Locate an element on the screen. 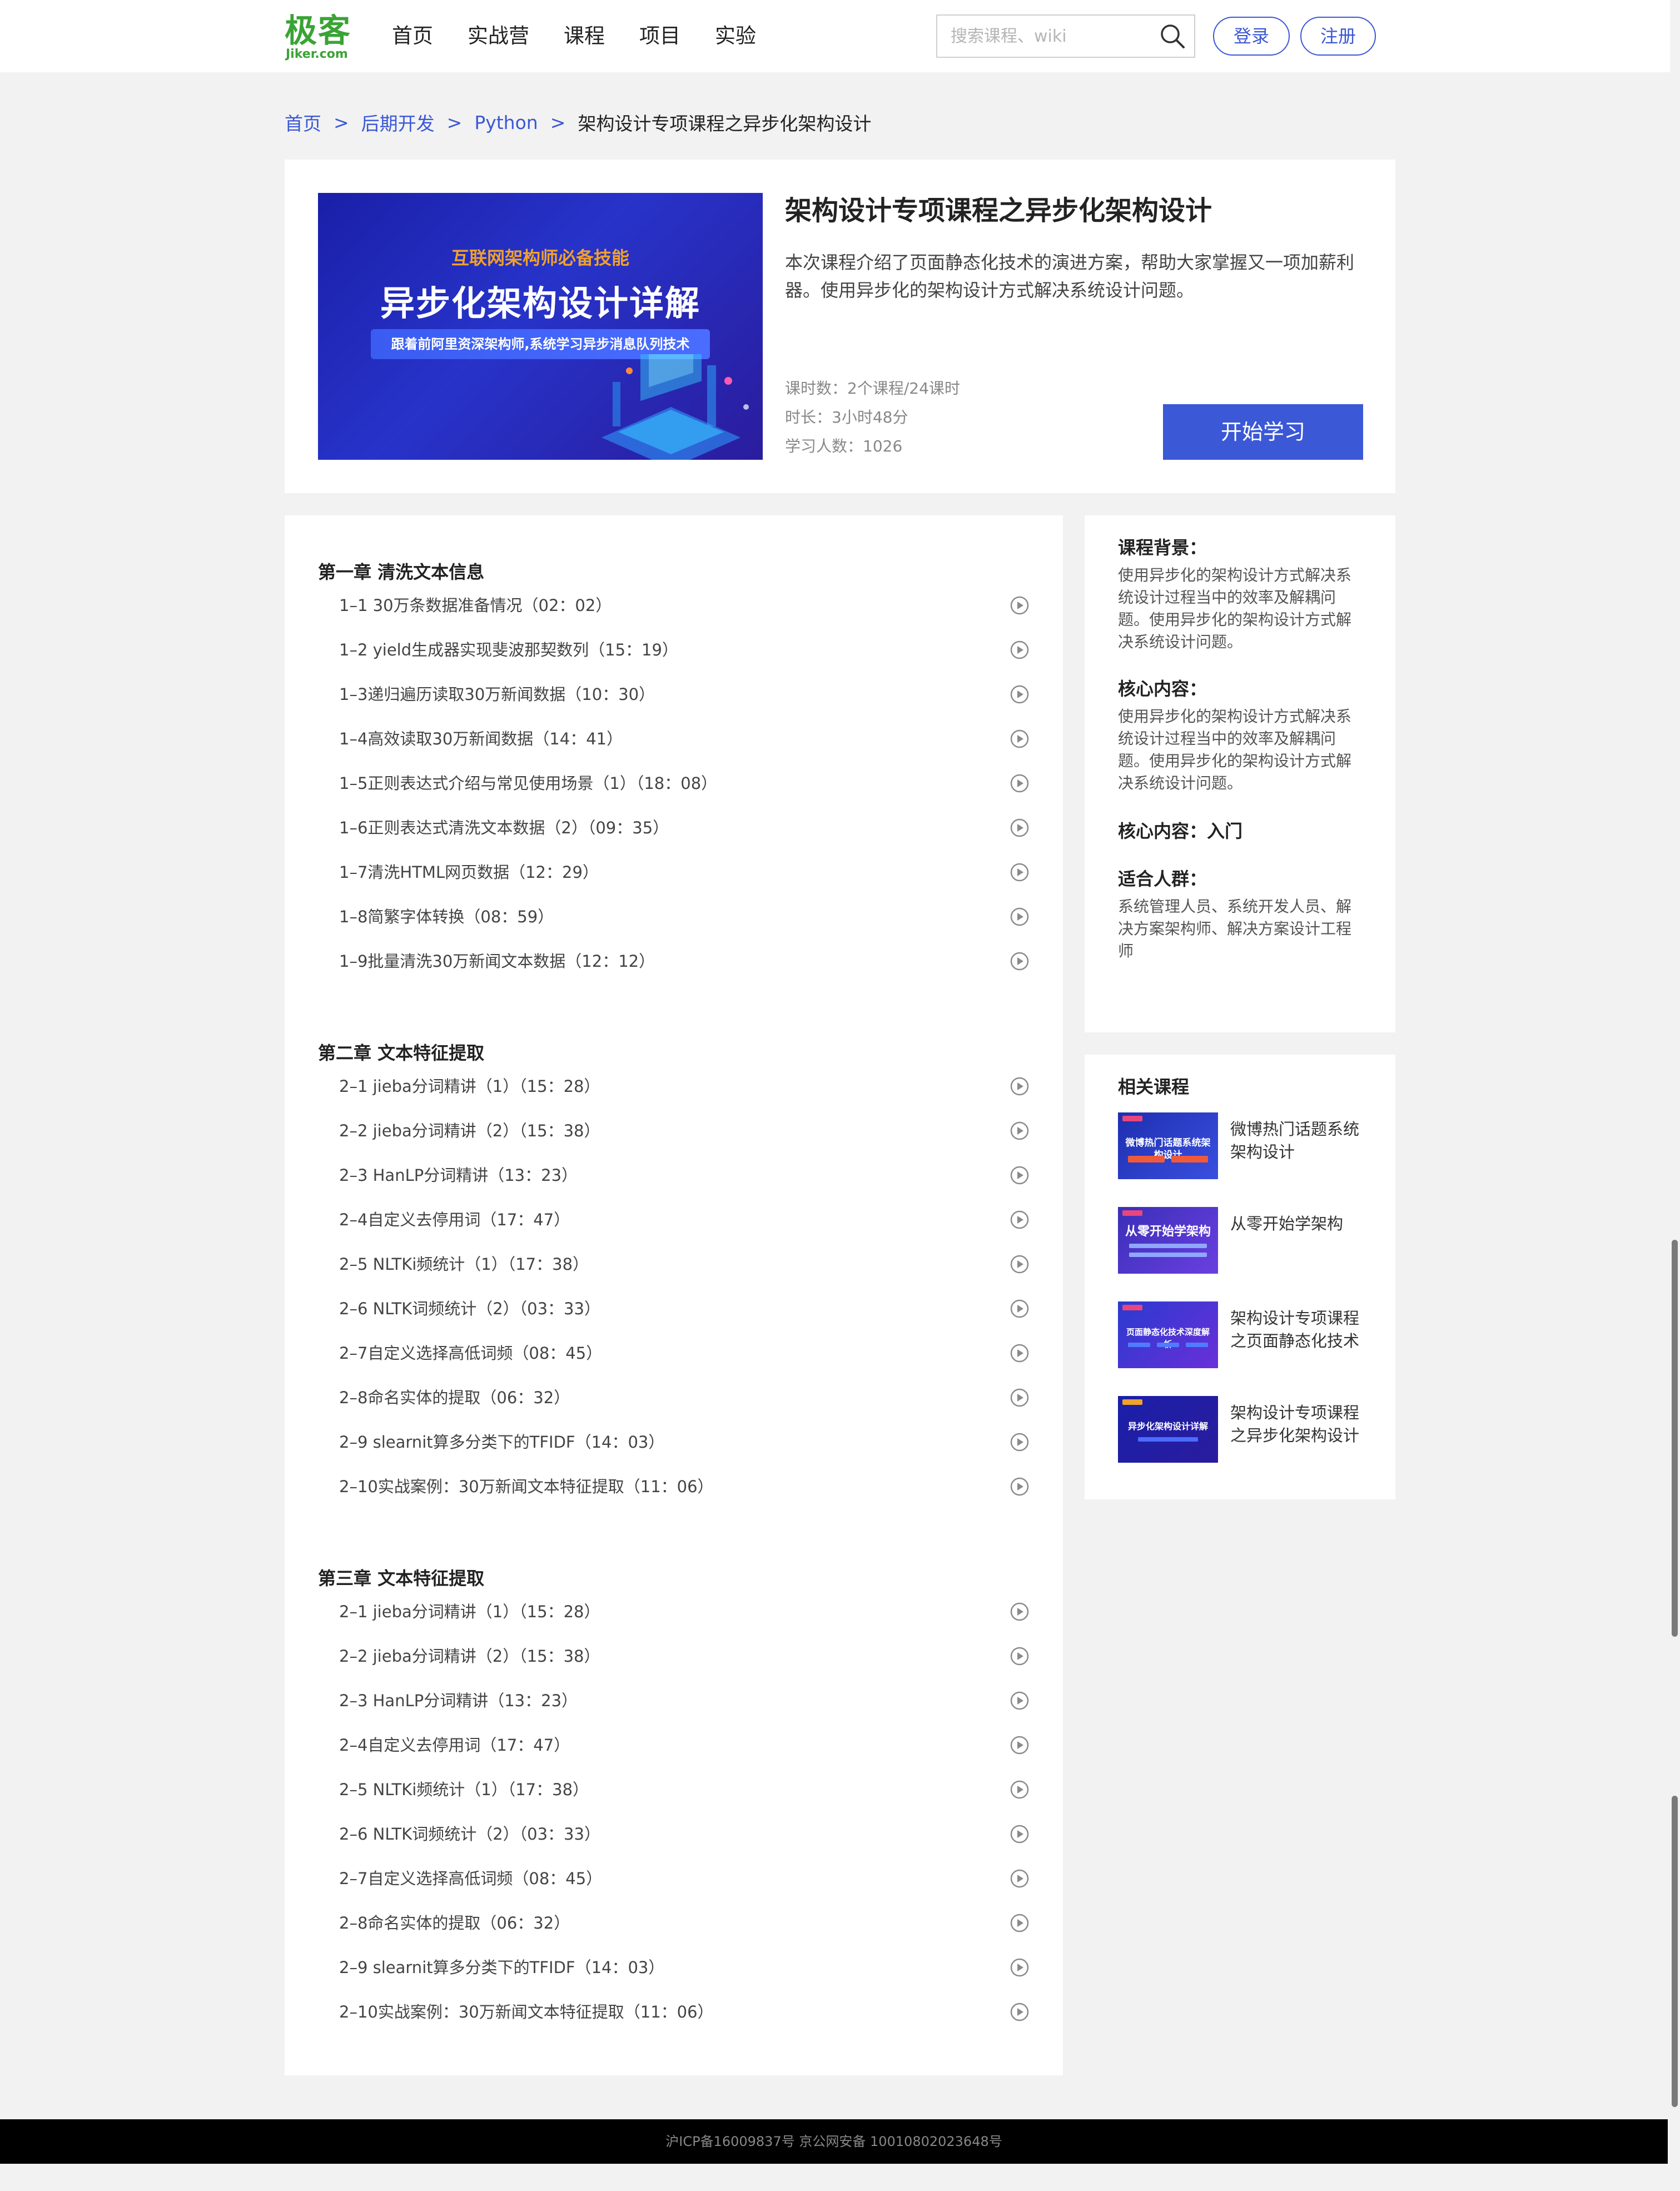 This screenshot has height=2191, width=1680. level-label: 核心内容：入门 is located at coordinates (1180, 831).